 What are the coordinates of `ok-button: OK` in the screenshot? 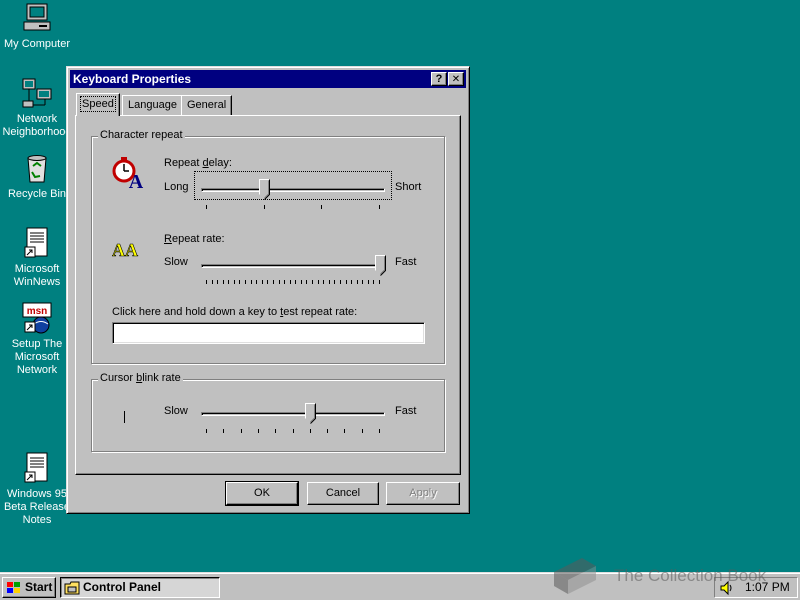 It's located at (262, 493).